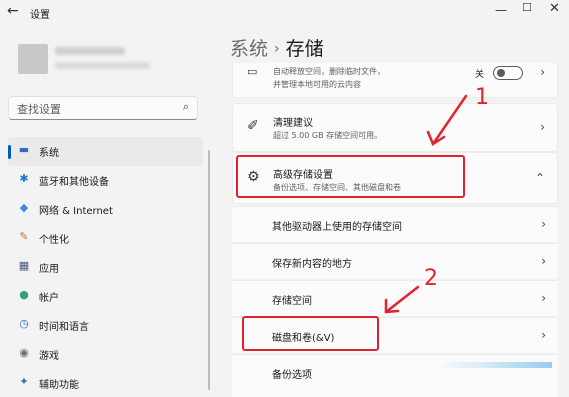  I want to click on step-number-1: 1, so click(482, 97).